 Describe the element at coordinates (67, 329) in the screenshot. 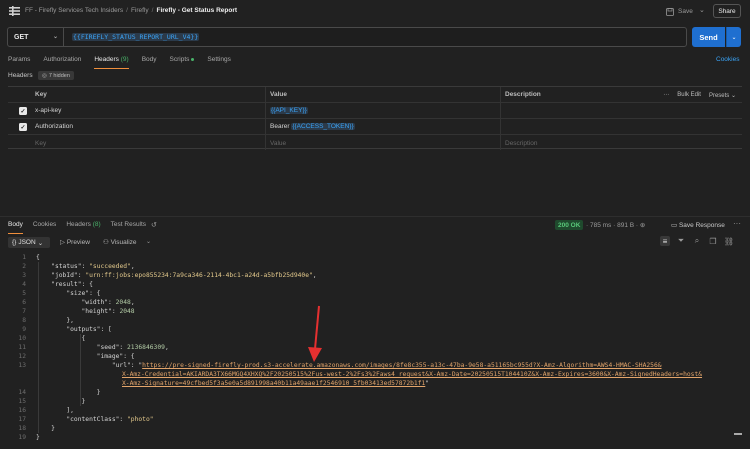

I see `code-line: 9 "outputs": [` at that location.